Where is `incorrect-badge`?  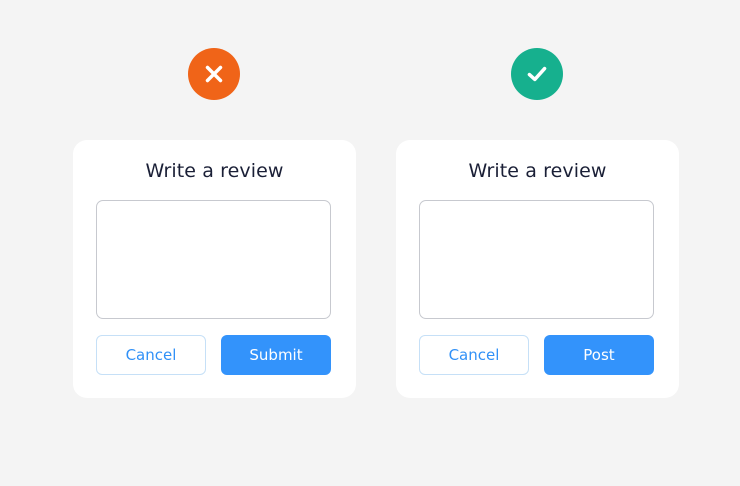
incorrect-badge is located at coordinates (214, 74).